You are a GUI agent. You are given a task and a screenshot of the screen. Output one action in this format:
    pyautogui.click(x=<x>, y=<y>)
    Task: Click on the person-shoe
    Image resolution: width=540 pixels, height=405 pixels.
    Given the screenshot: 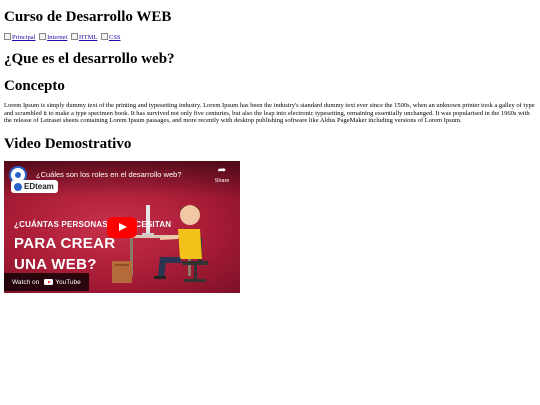 What is the action you would take?
    pyautogui.click(x=160, y=278)
    